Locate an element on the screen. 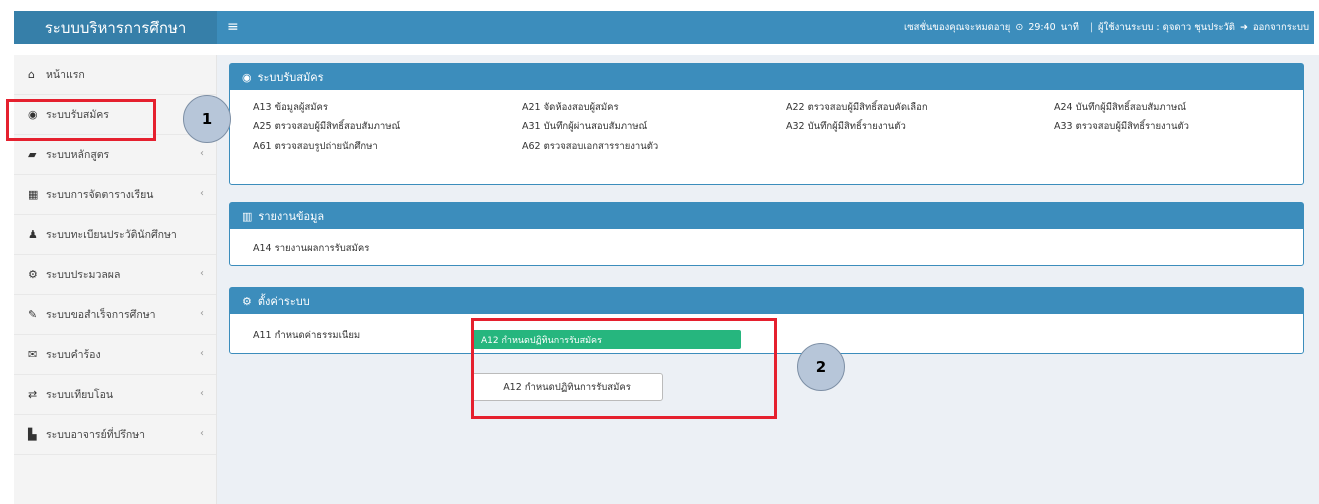 Image resolution: width=1319 pixels, height=504 pixels. sidebar-item-label: ระบบคำร้อง is located at coordinates (73, 355).